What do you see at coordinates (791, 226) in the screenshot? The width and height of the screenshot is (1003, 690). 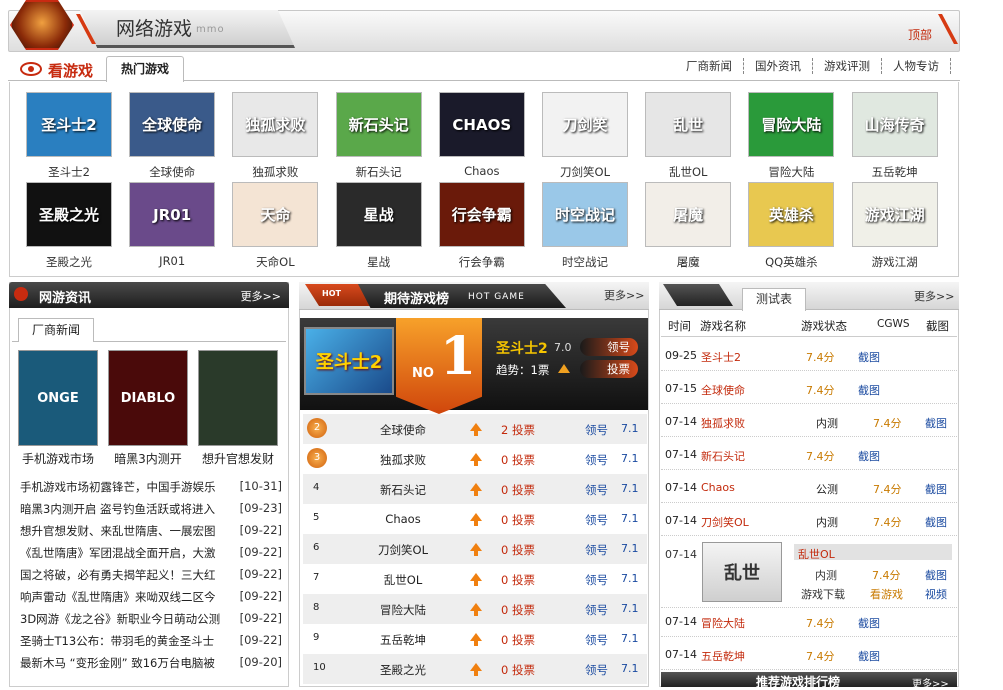 I see `game-item: 英雄杀 QQ英雄杀` at bounding box center [791, 226].